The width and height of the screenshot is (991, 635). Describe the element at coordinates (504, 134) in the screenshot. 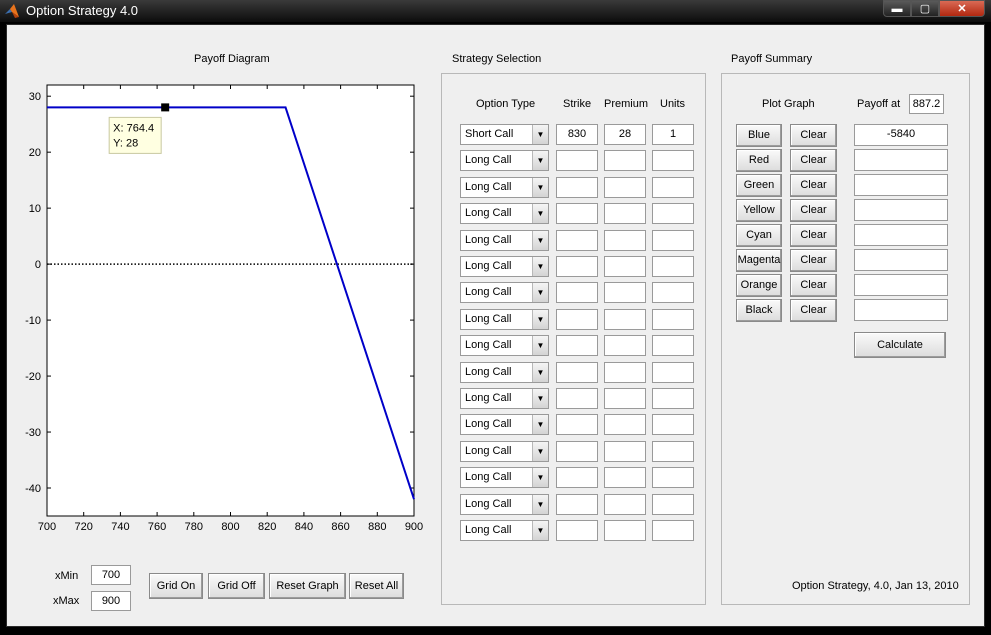

I see `option-type-select: Short Call ▼` at that location.